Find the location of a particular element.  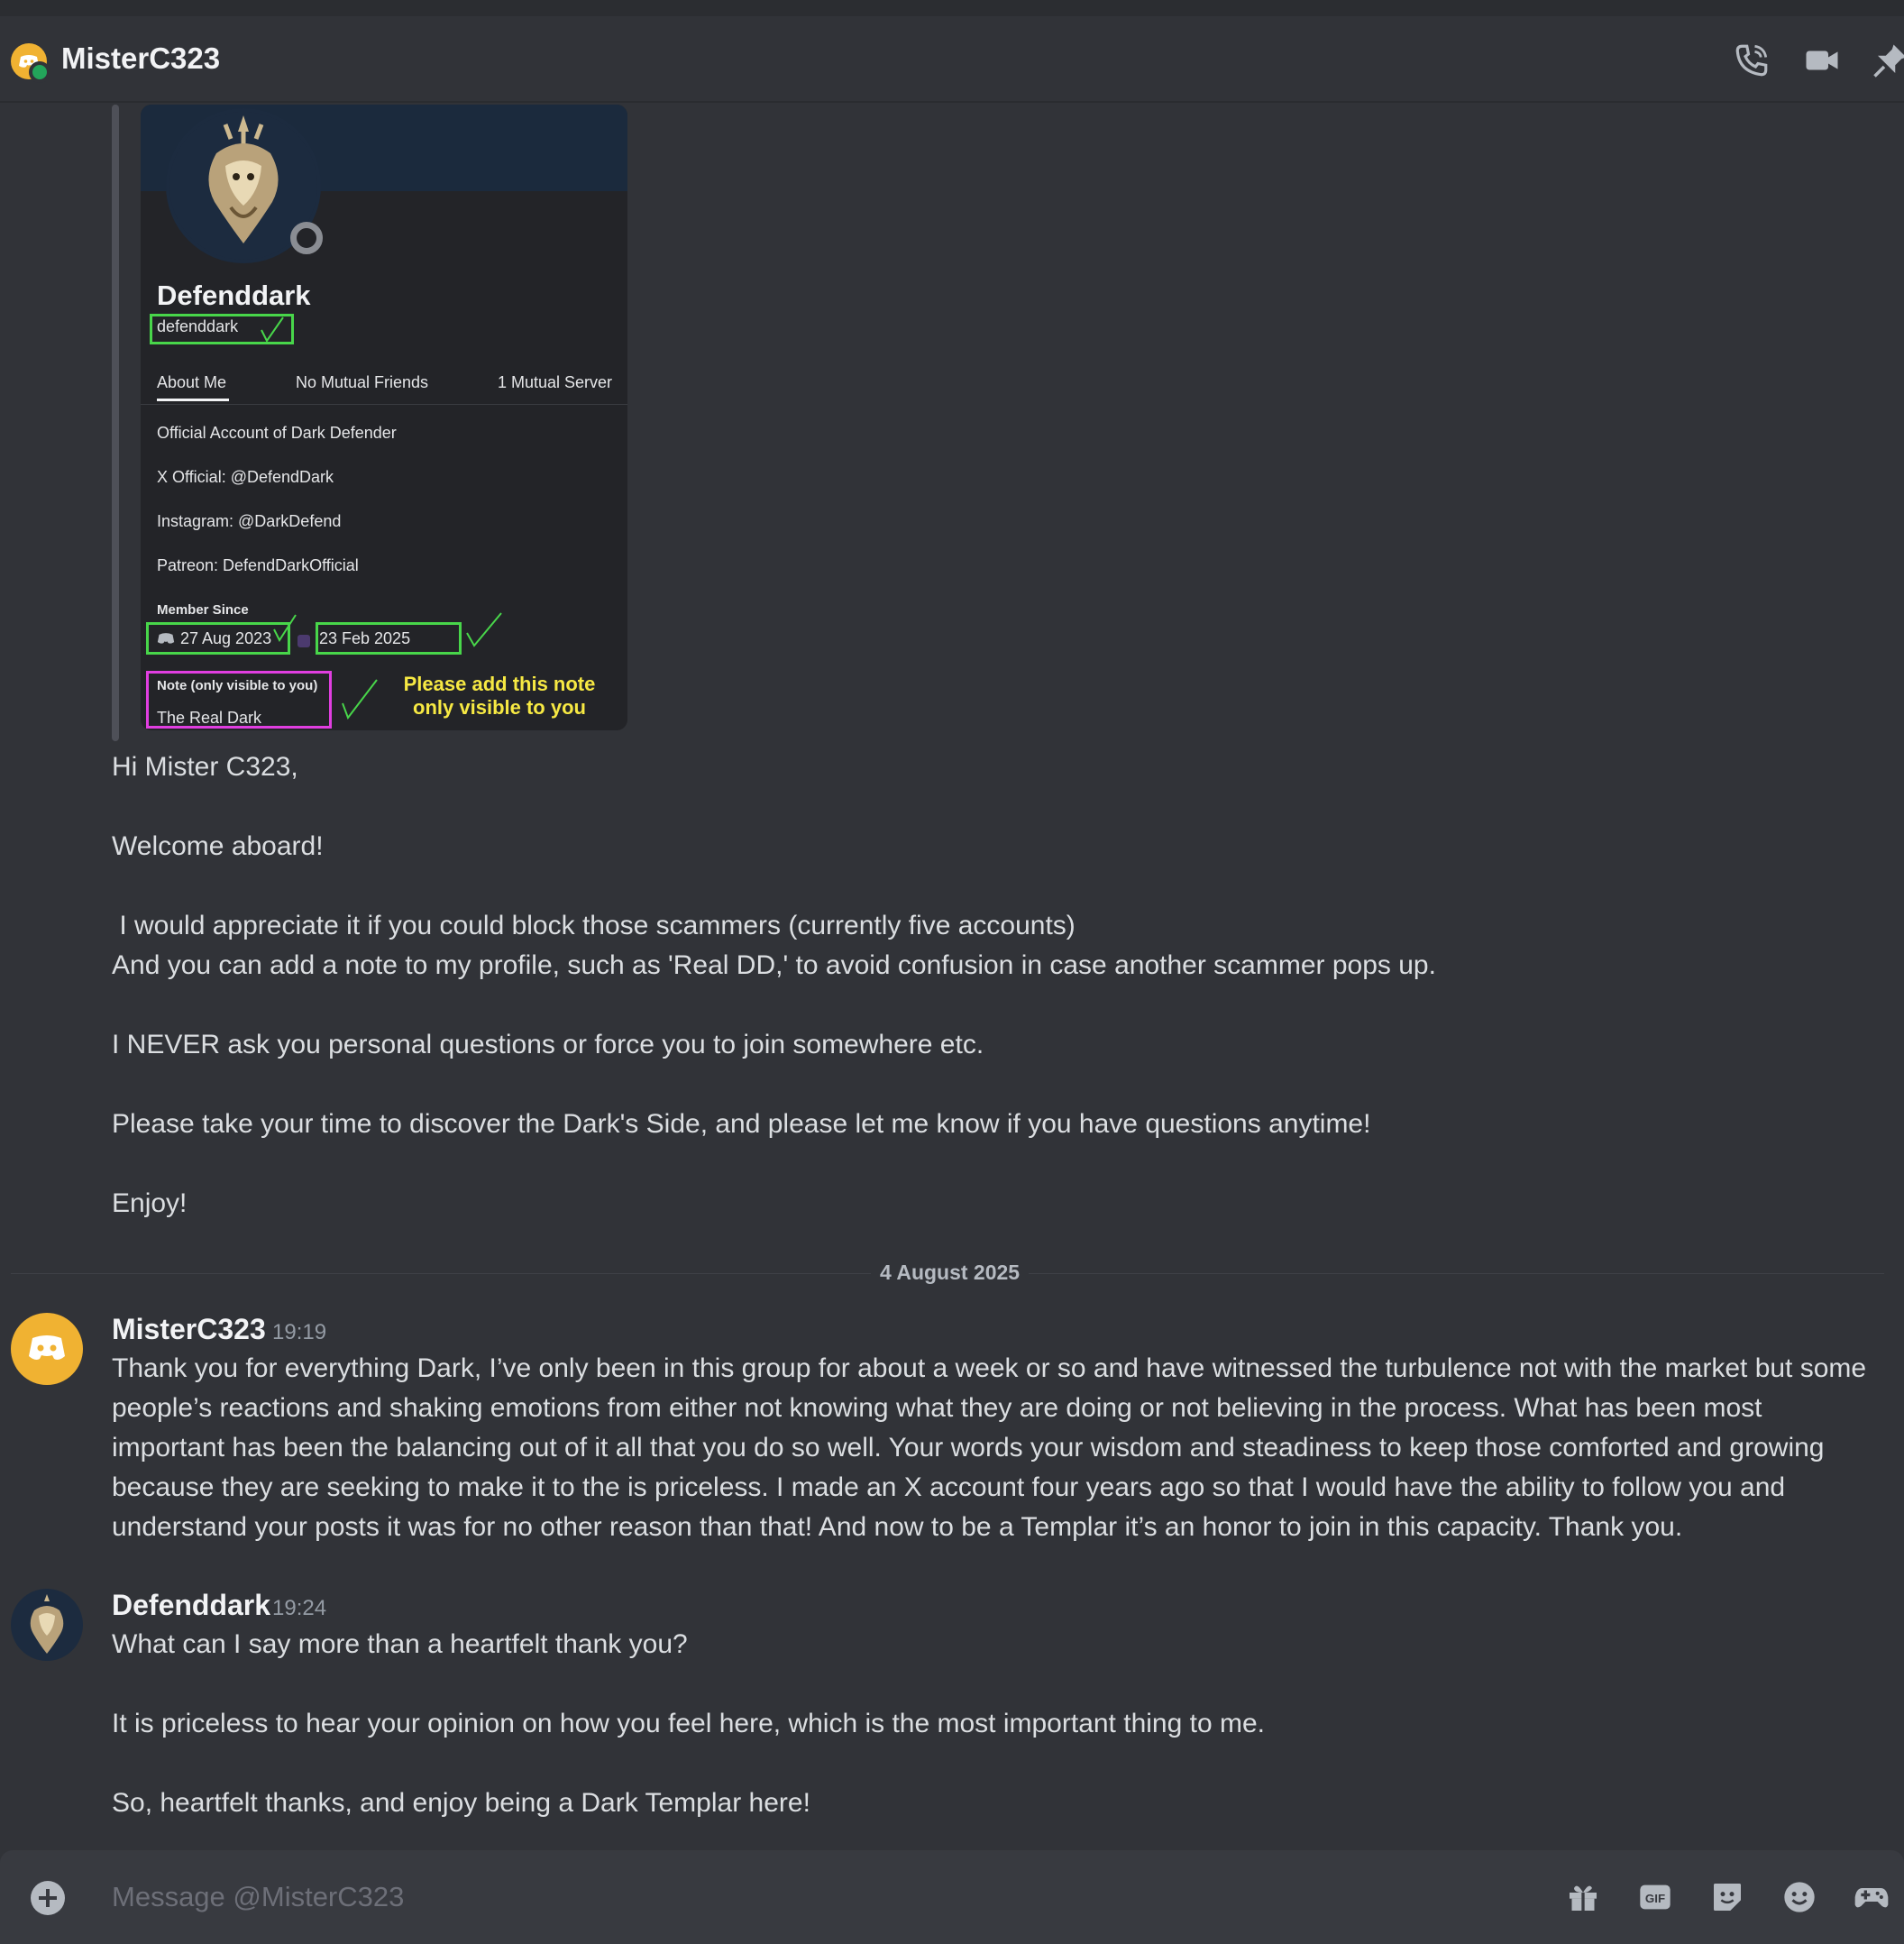

message-timestamp: 19:19 is located at coordinates (299, 1332).